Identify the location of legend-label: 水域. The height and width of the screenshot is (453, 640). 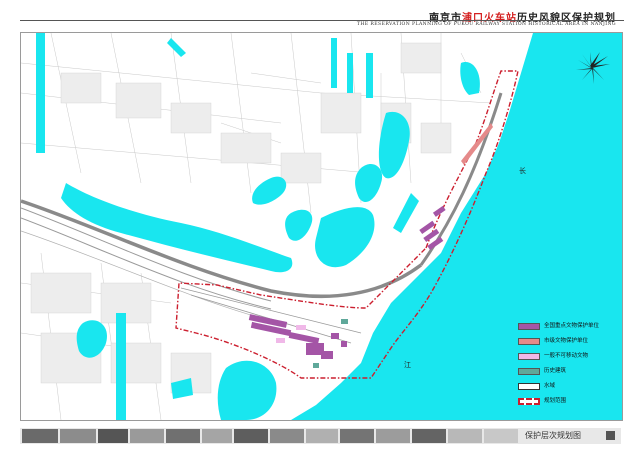
(550, 386).